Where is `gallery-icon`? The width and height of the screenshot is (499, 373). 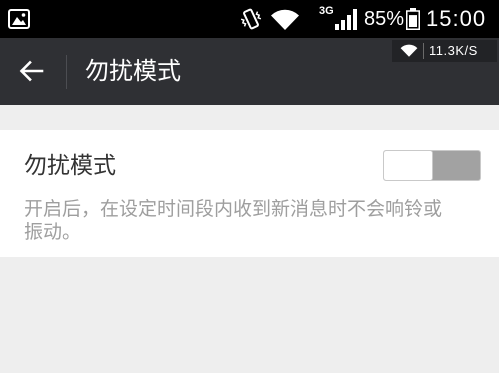 gallery-icon is located at coordinates (19, 19).